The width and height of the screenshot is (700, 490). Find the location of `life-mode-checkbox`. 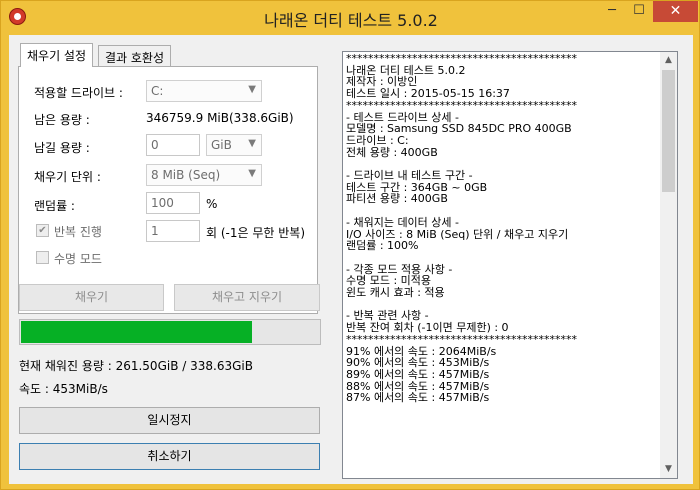

life-mode-checkbox is located at coordinates (42, 257).